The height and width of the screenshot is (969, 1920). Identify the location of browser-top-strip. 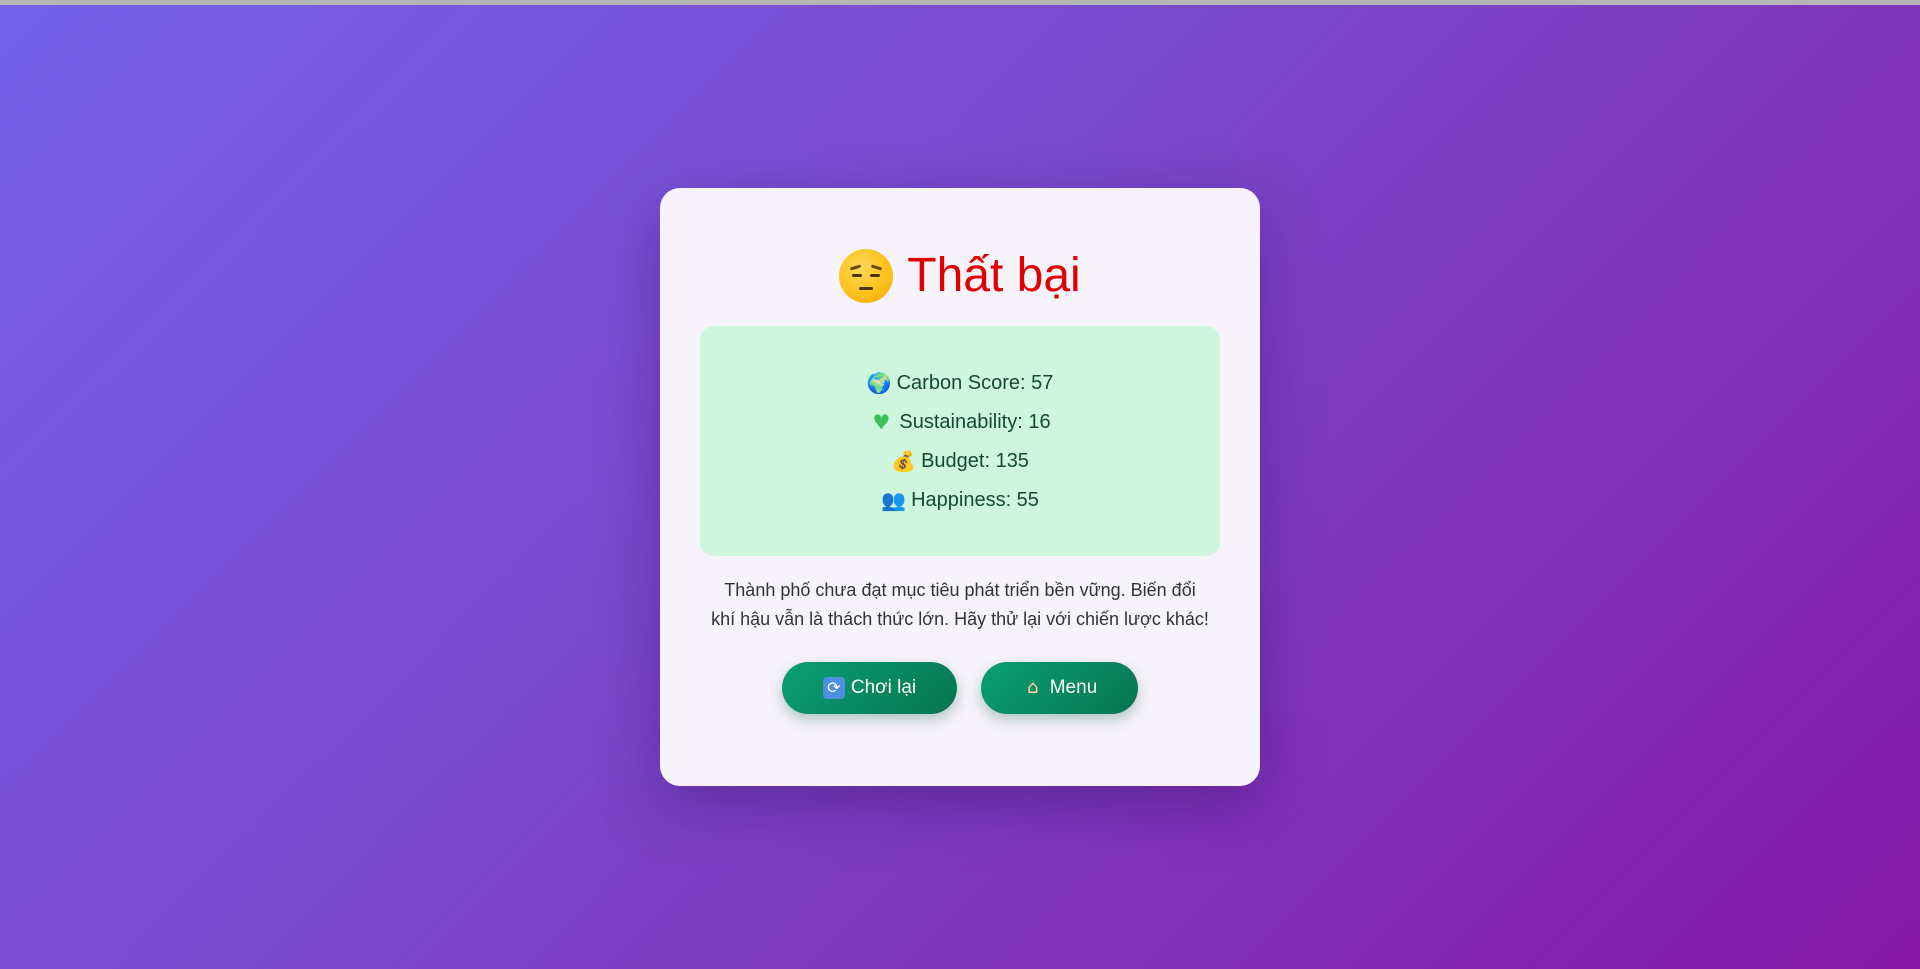
(960, 2).